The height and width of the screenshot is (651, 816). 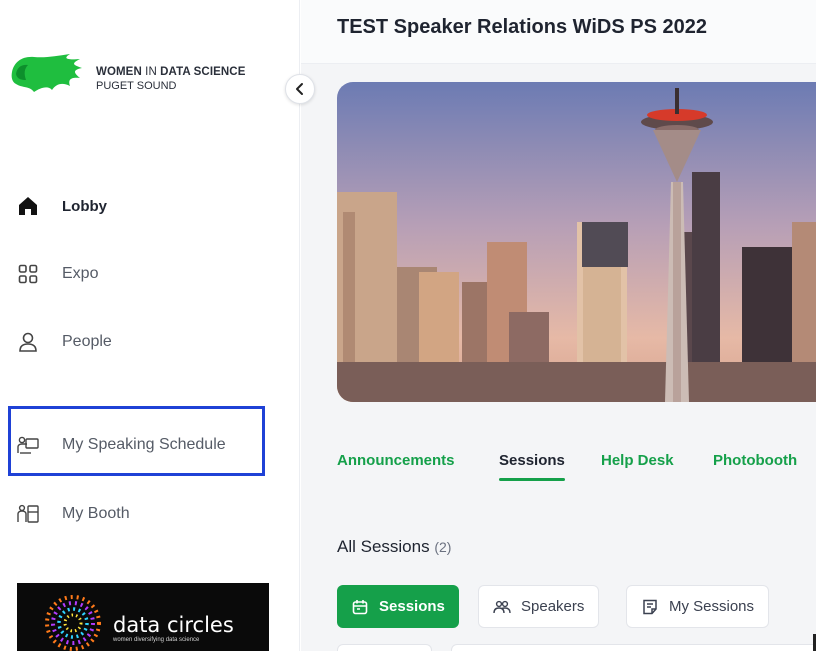 What do you see at coordinates (398, 606) in the screenshot?
I see `filter-sessions-button: Sessions` at bounding box center [398, 606].